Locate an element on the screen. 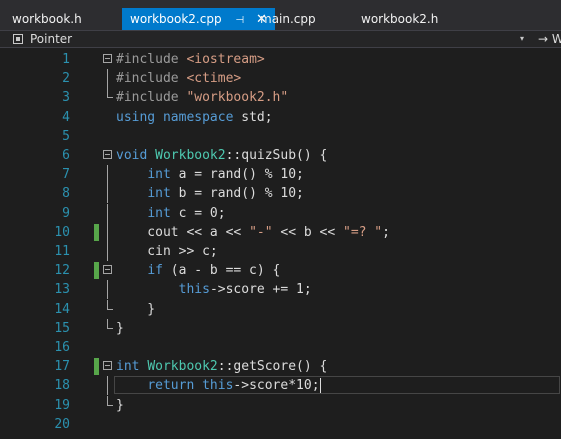 This screenshot has height=439, width=561. tab-main-cpp: main.cpp is located at coordinates (288, 19).